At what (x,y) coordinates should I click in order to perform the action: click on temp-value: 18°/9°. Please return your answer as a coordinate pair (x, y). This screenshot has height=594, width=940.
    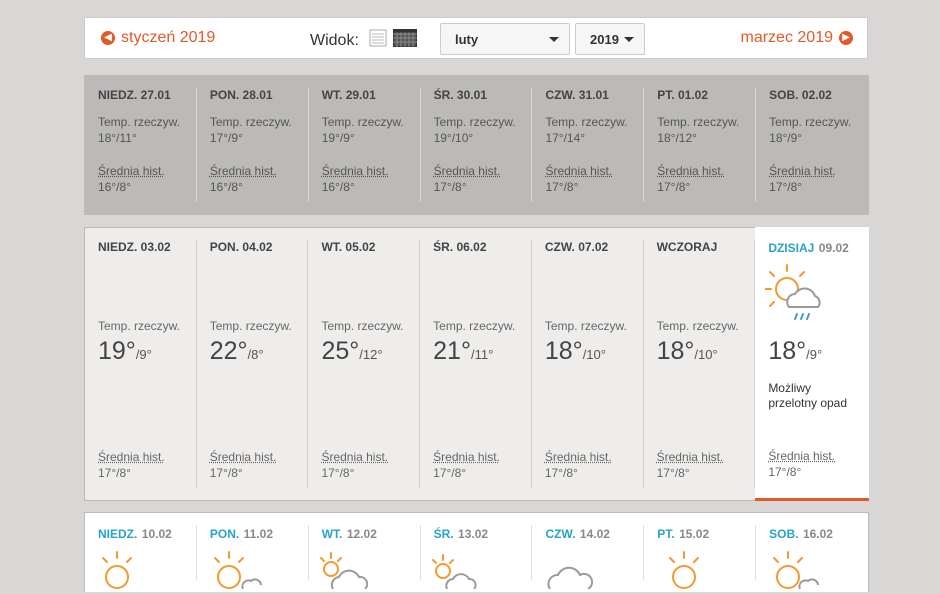
    Looking at the image, I should click on (810, 138).